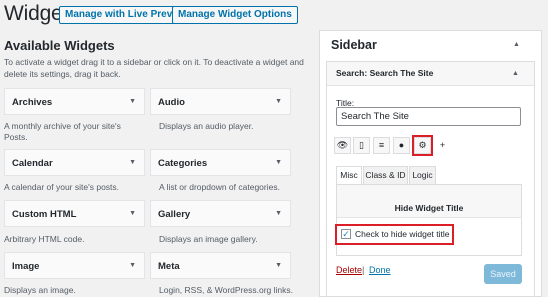 The image size is (548, 297). I want to click on available-widgets-title: Available Widgets, so click(59, 45).